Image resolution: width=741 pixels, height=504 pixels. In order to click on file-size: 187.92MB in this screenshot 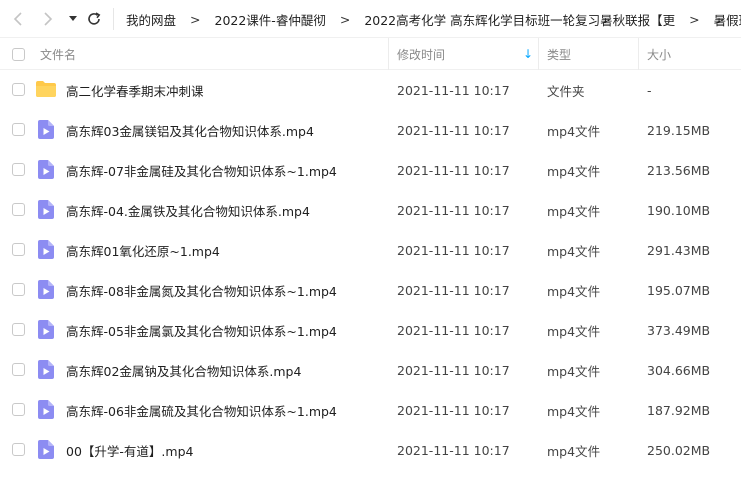, I will do `click(679, 410)`.